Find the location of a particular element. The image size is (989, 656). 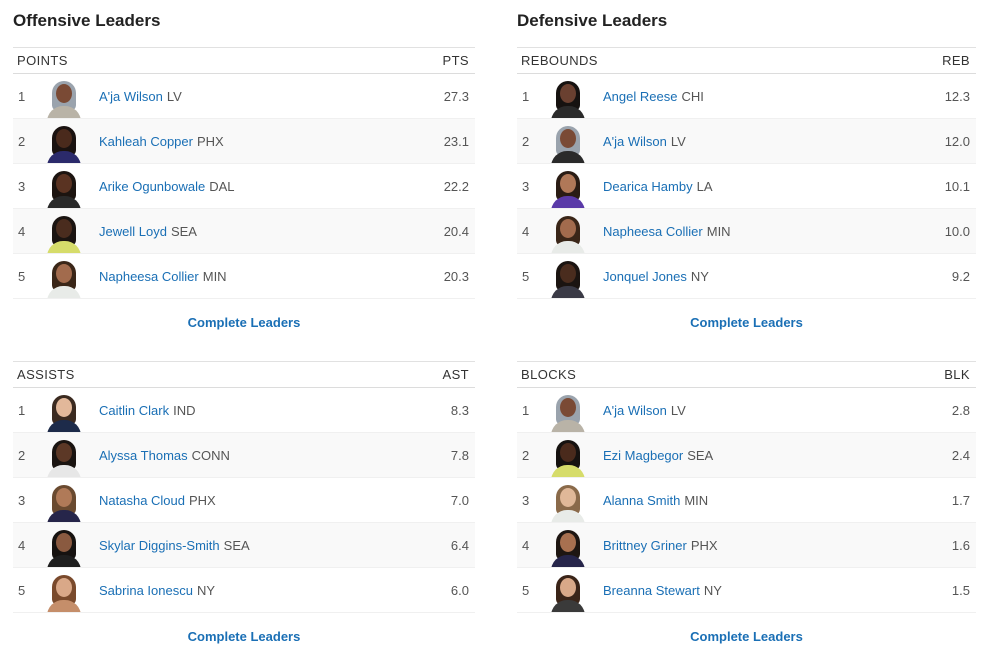

table-header: REBOUNDS REB is located at coordinates (746, 60).